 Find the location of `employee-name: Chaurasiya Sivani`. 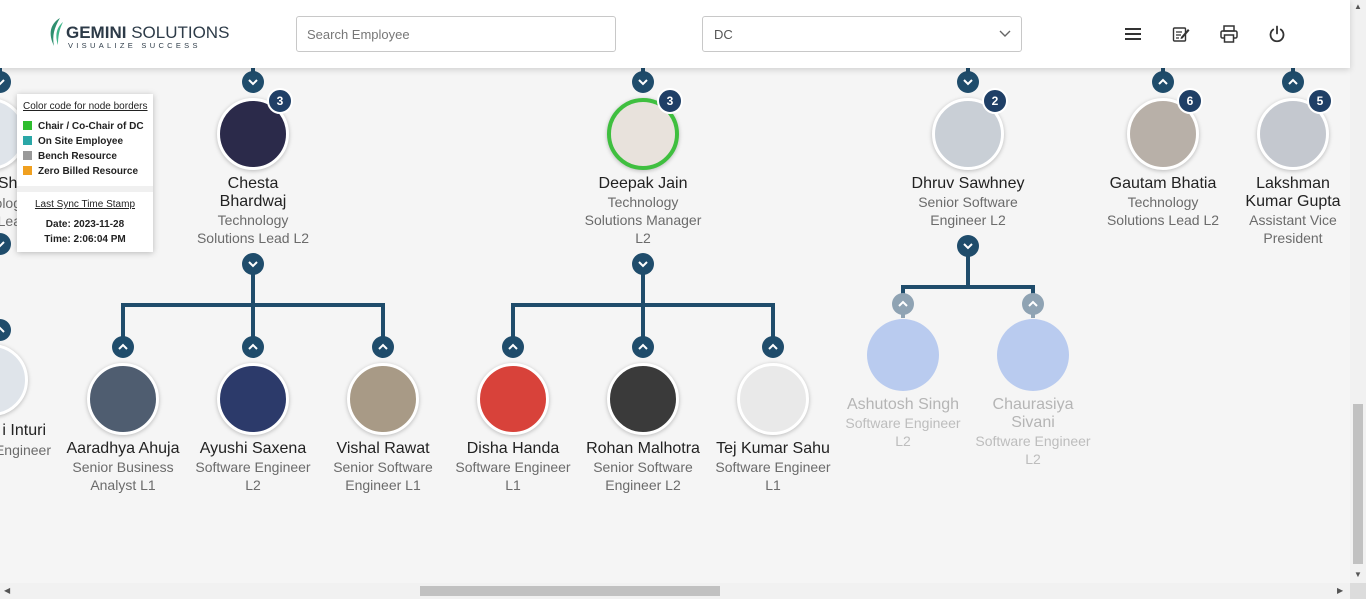

employee-name: Chaurasiya Sivani is located at coordinates (1033, 413).